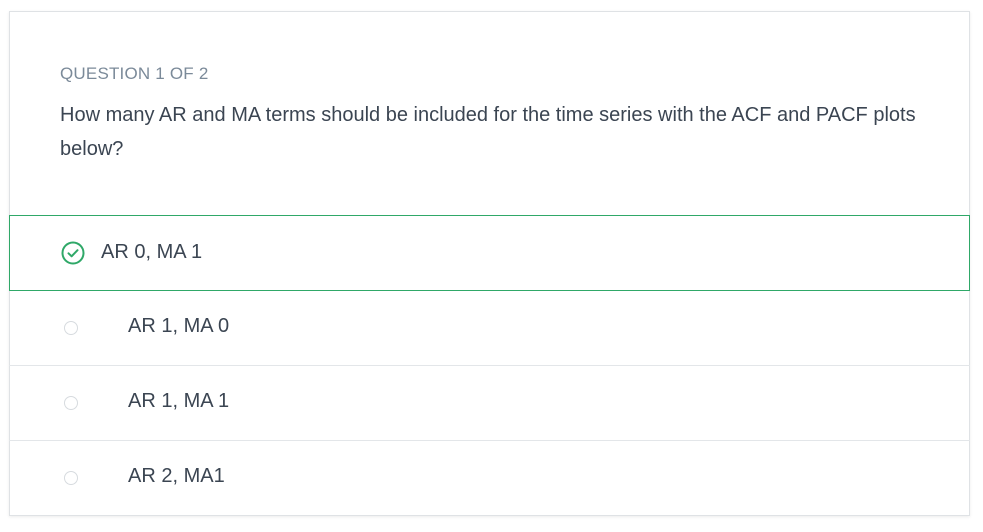  I want to click on check-circle-icon, so click(73, 253).